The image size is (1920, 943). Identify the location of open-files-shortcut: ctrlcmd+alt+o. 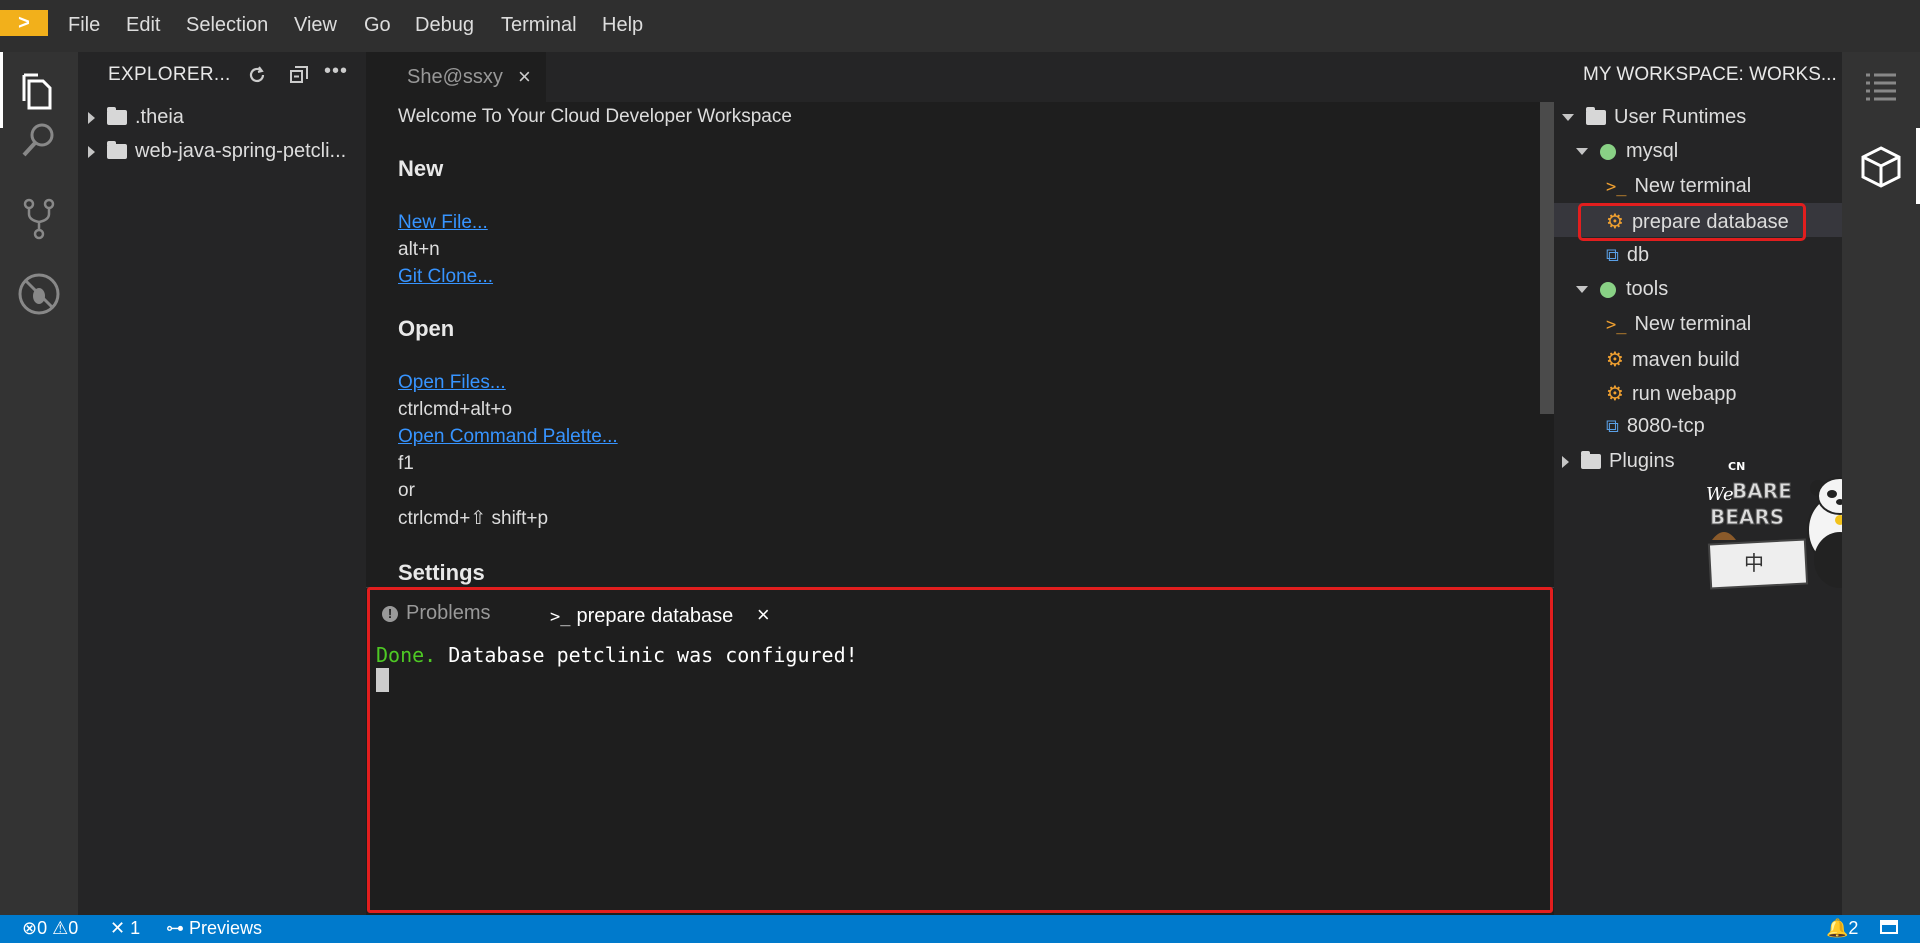
(455, 409).